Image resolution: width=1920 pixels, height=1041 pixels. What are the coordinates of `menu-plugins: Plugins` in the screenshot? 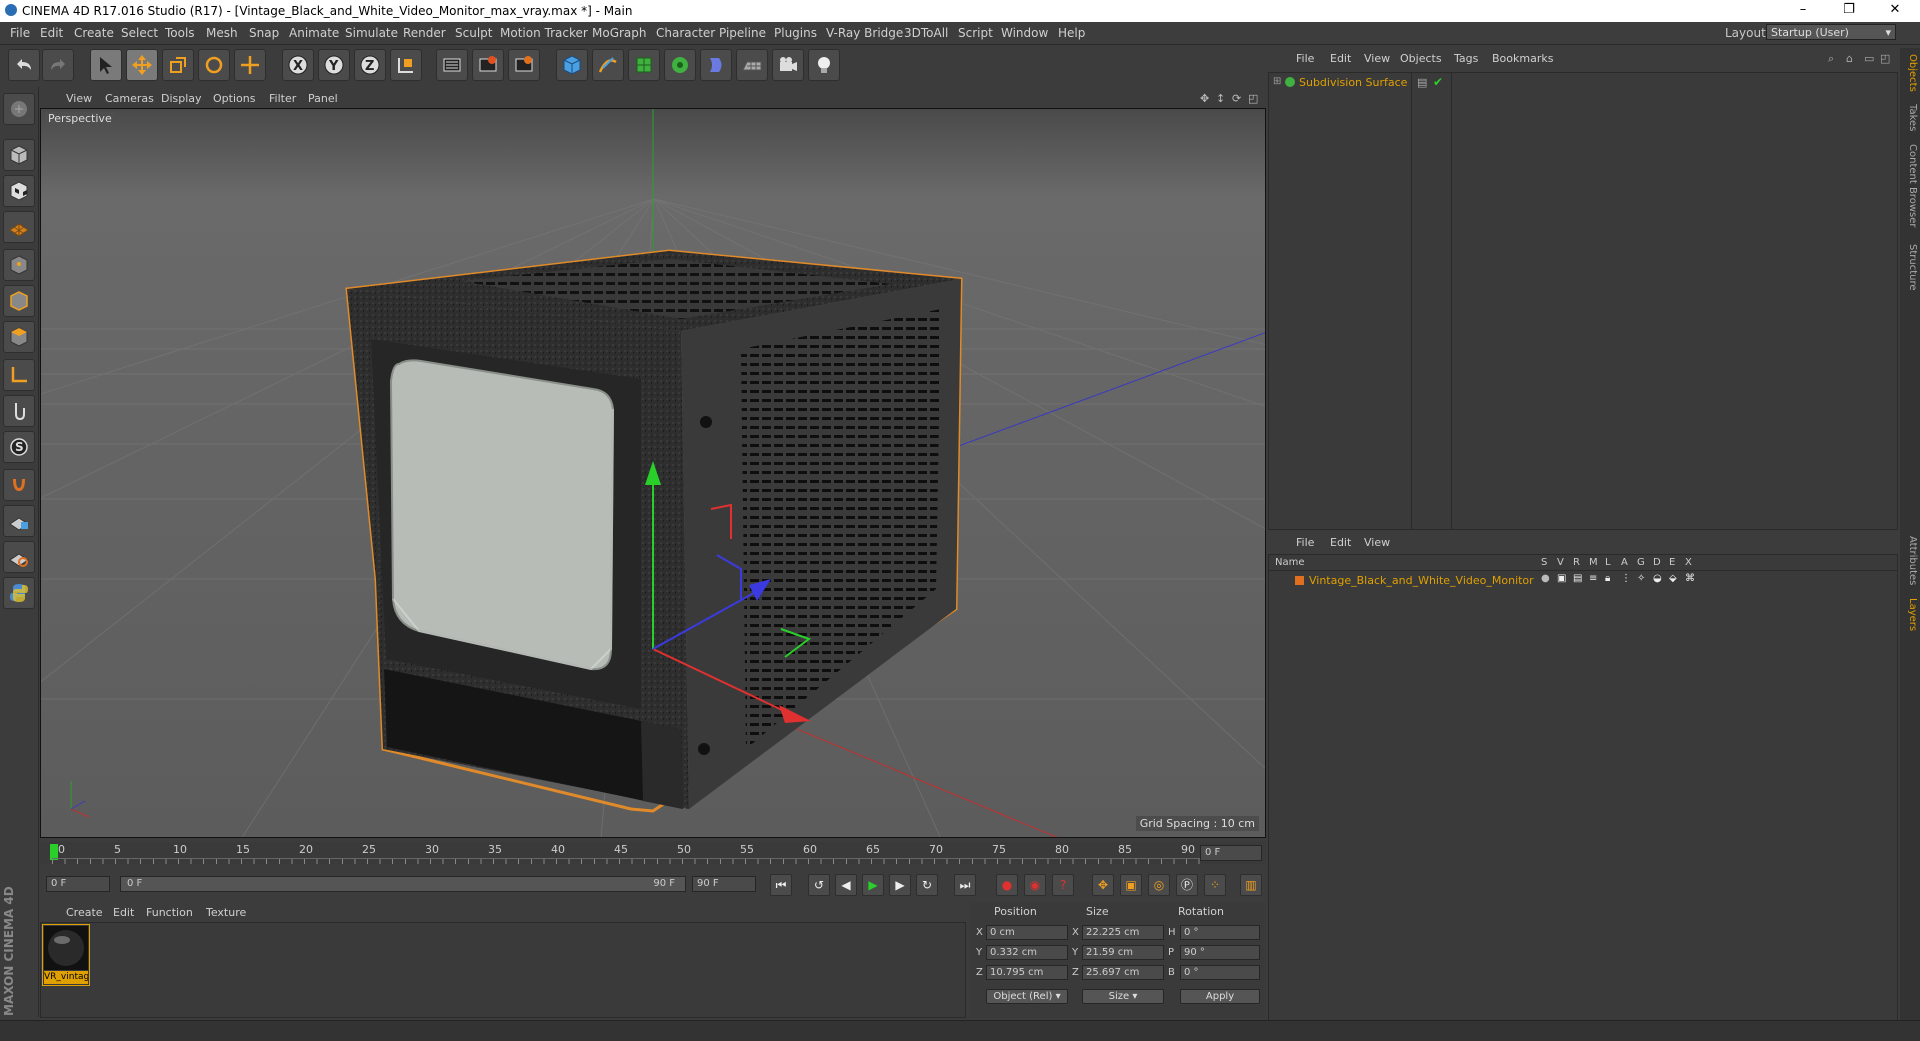 It's located at (795, 33).